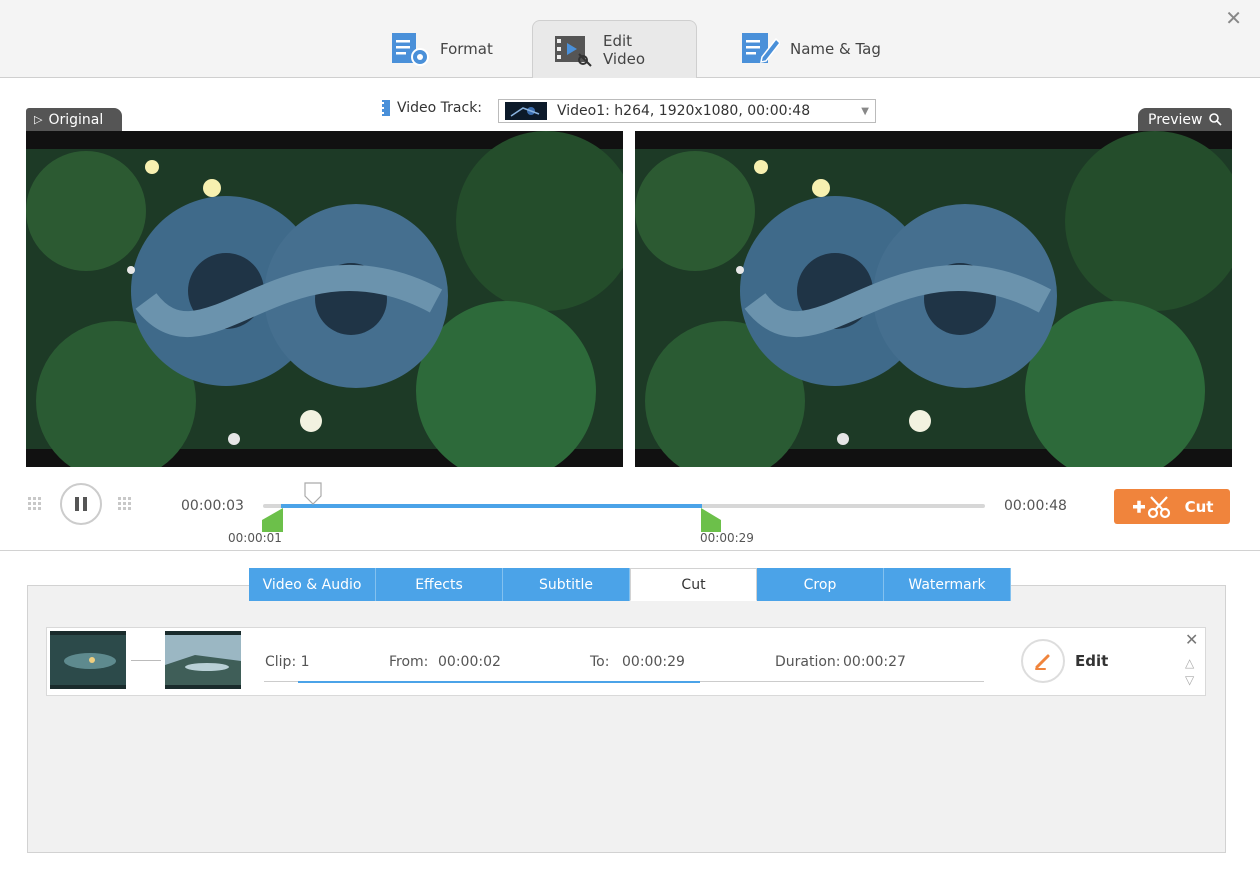 This screenshot has width=1260, height=869. I want to click on step-back-icon, so click(36, 505).